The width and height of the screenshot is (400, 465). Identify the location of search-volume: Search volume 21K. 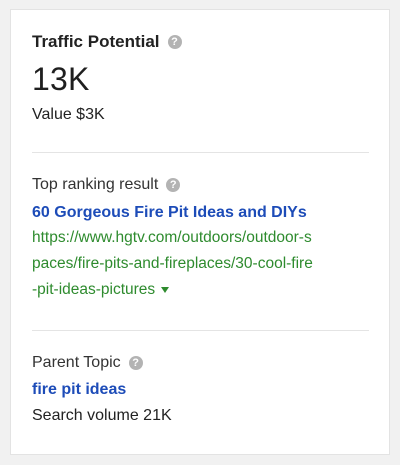
(102, 415).